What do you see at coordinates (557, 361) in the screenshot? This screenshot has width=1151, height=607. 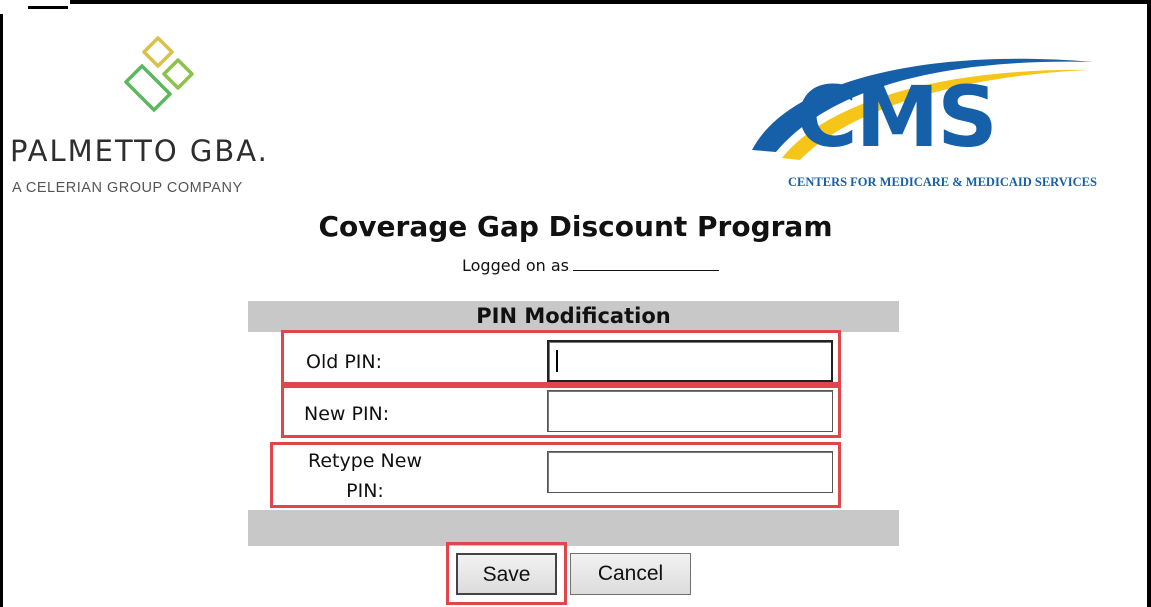 I see `text-cursor` at bounding box center [557, 361].